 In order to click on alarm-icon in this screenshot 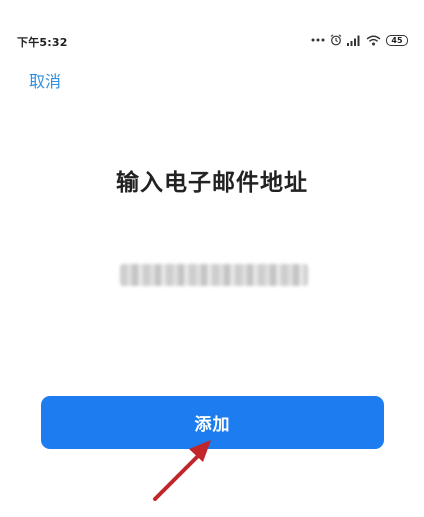, I will do `click(336, 40)`.